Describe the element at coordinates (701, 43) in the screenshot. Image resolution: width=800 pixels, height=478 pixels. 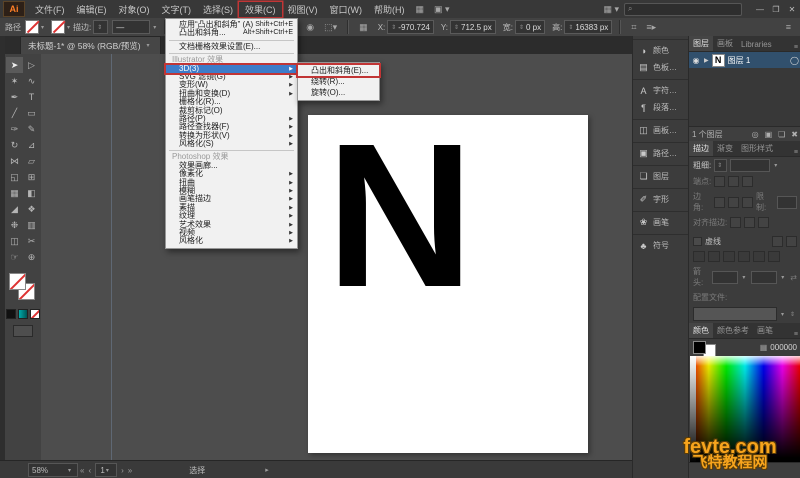
I see `layers-tab-0: 图层` at that location.